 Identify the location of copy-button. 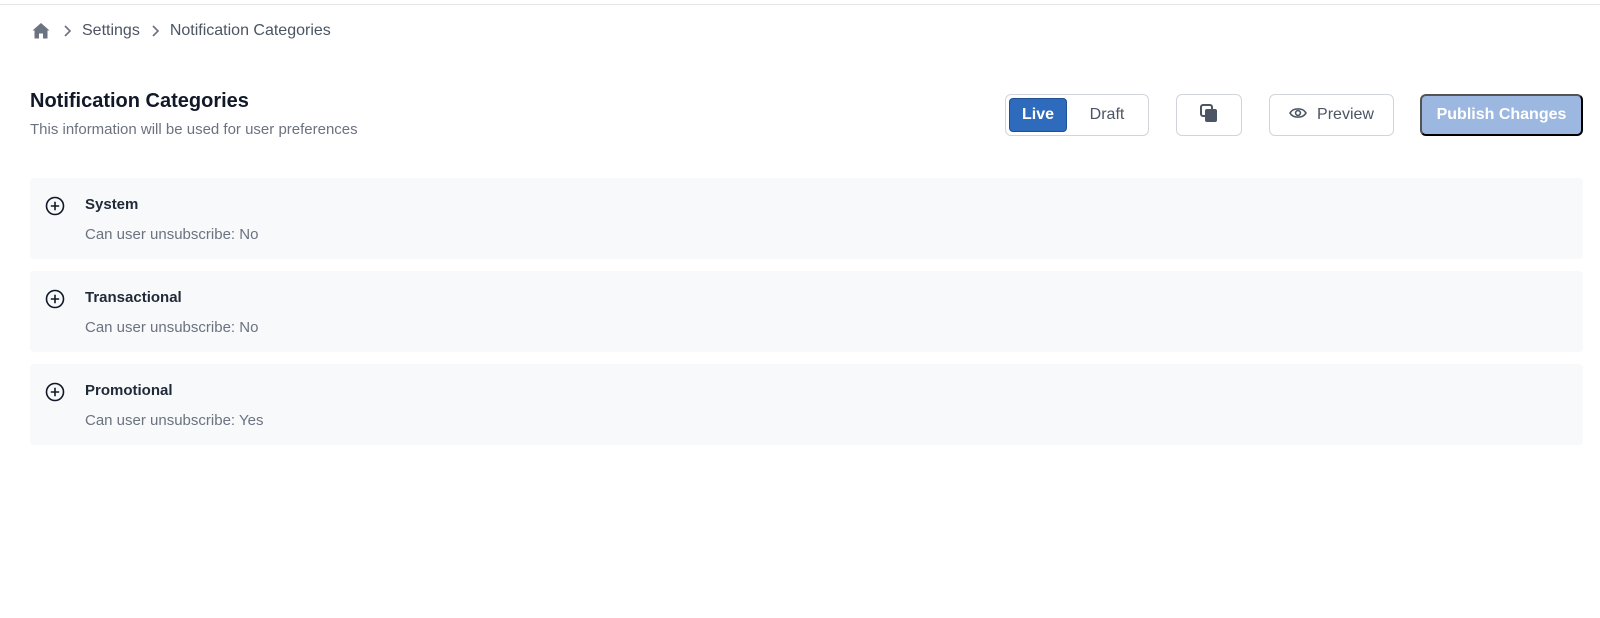
(1209, 115).